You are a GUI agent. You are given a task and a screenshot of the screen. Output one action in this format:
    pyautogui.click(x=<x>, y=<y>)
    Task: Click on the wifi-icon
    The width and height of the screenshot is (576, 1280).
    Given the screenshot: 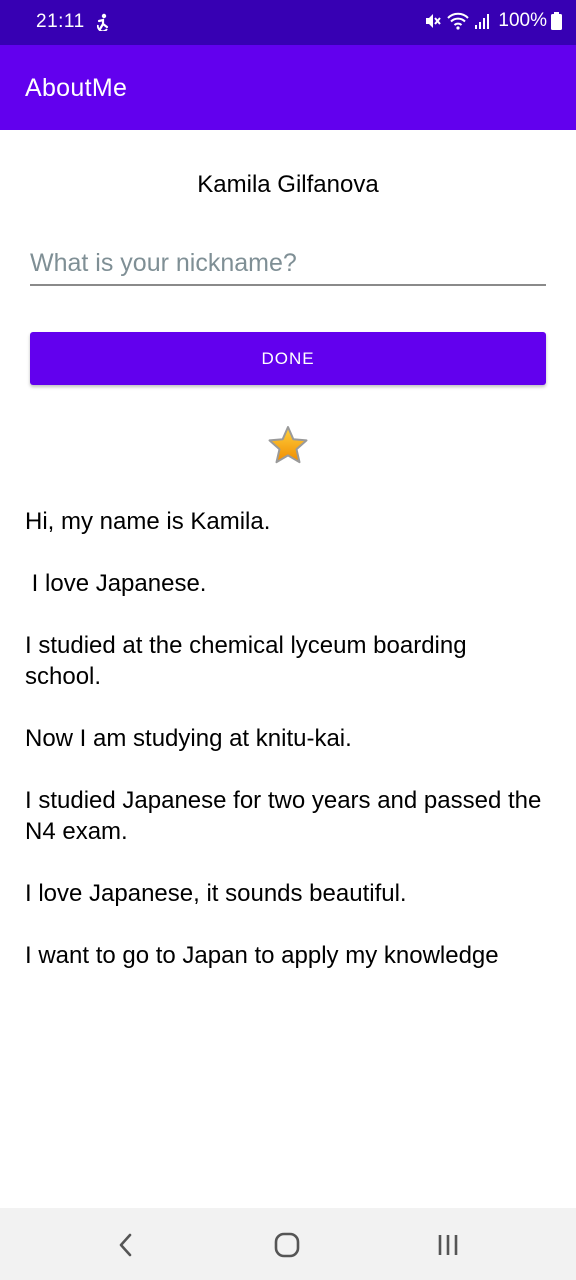 What is the action you would take?
    pyautogui.click(x=458, y=21)
    